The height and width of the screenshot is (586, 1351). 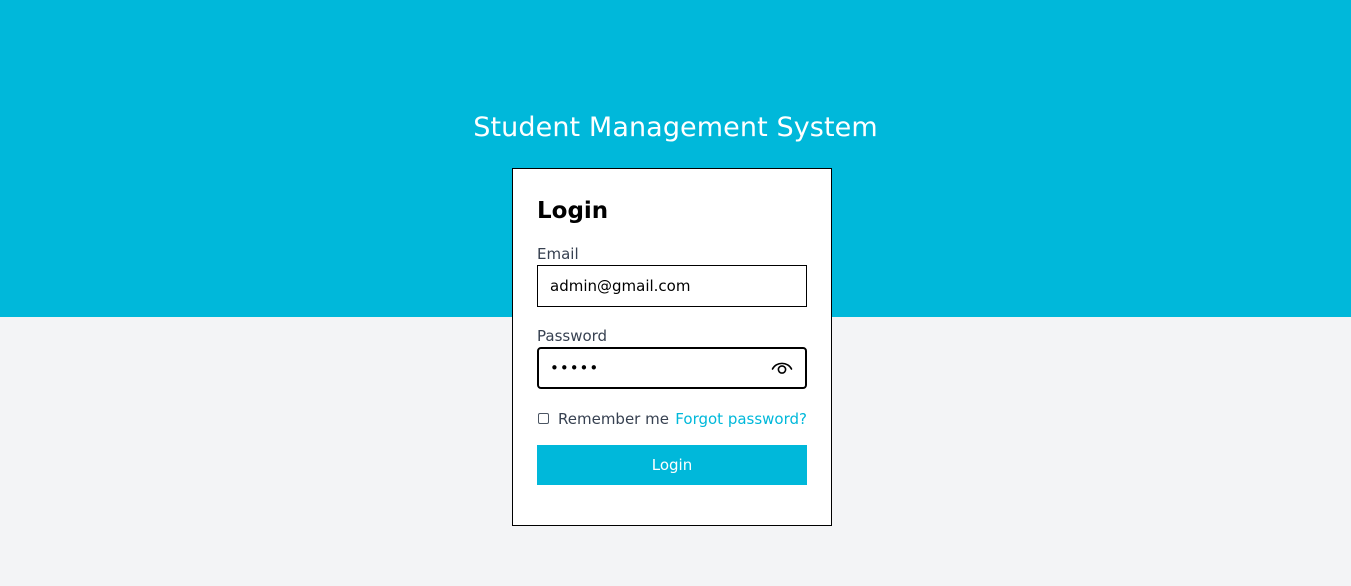 I want to click on email-field-container, so click(x=672, y=286).